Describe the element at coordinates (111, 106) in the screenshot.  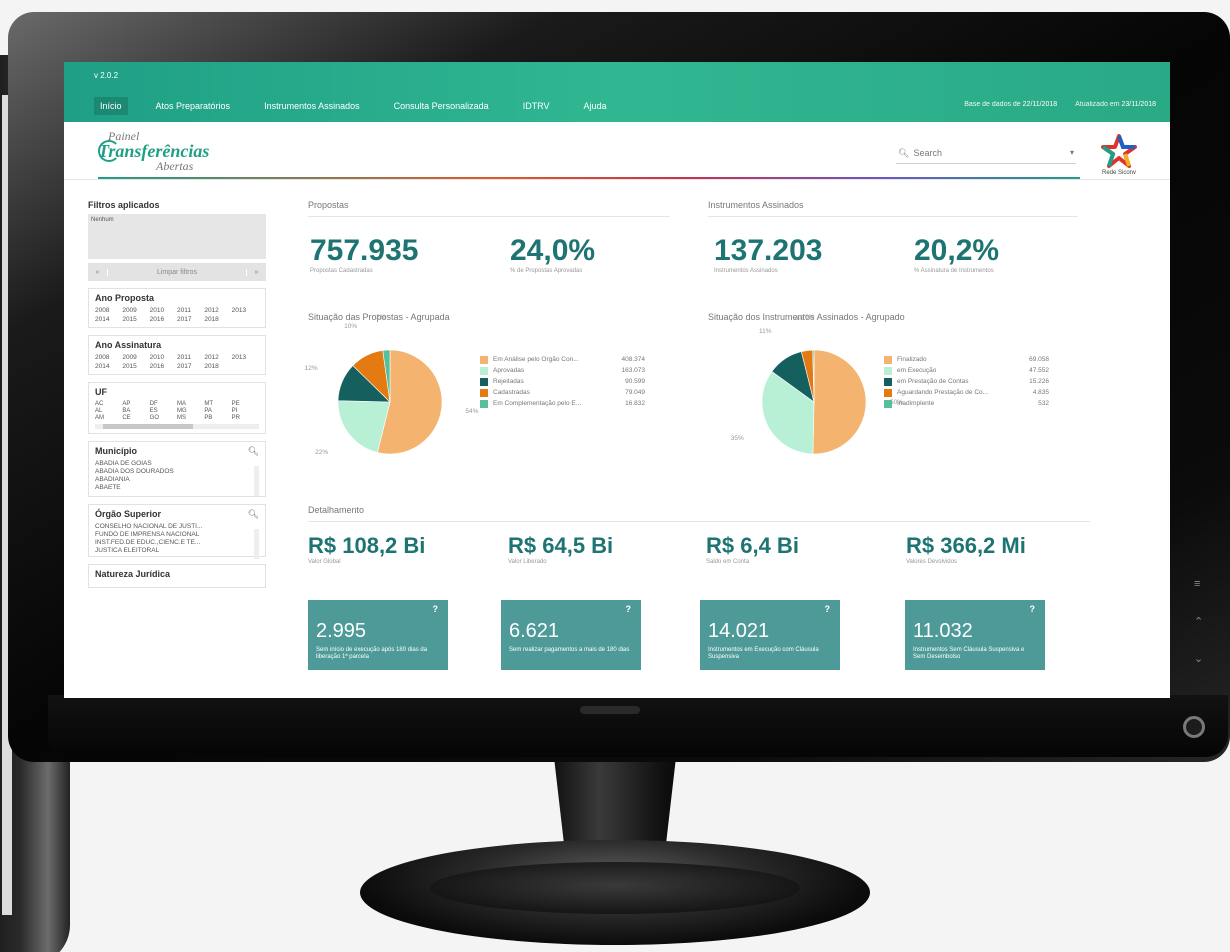
I see `nav-inicio: Início` at that location.